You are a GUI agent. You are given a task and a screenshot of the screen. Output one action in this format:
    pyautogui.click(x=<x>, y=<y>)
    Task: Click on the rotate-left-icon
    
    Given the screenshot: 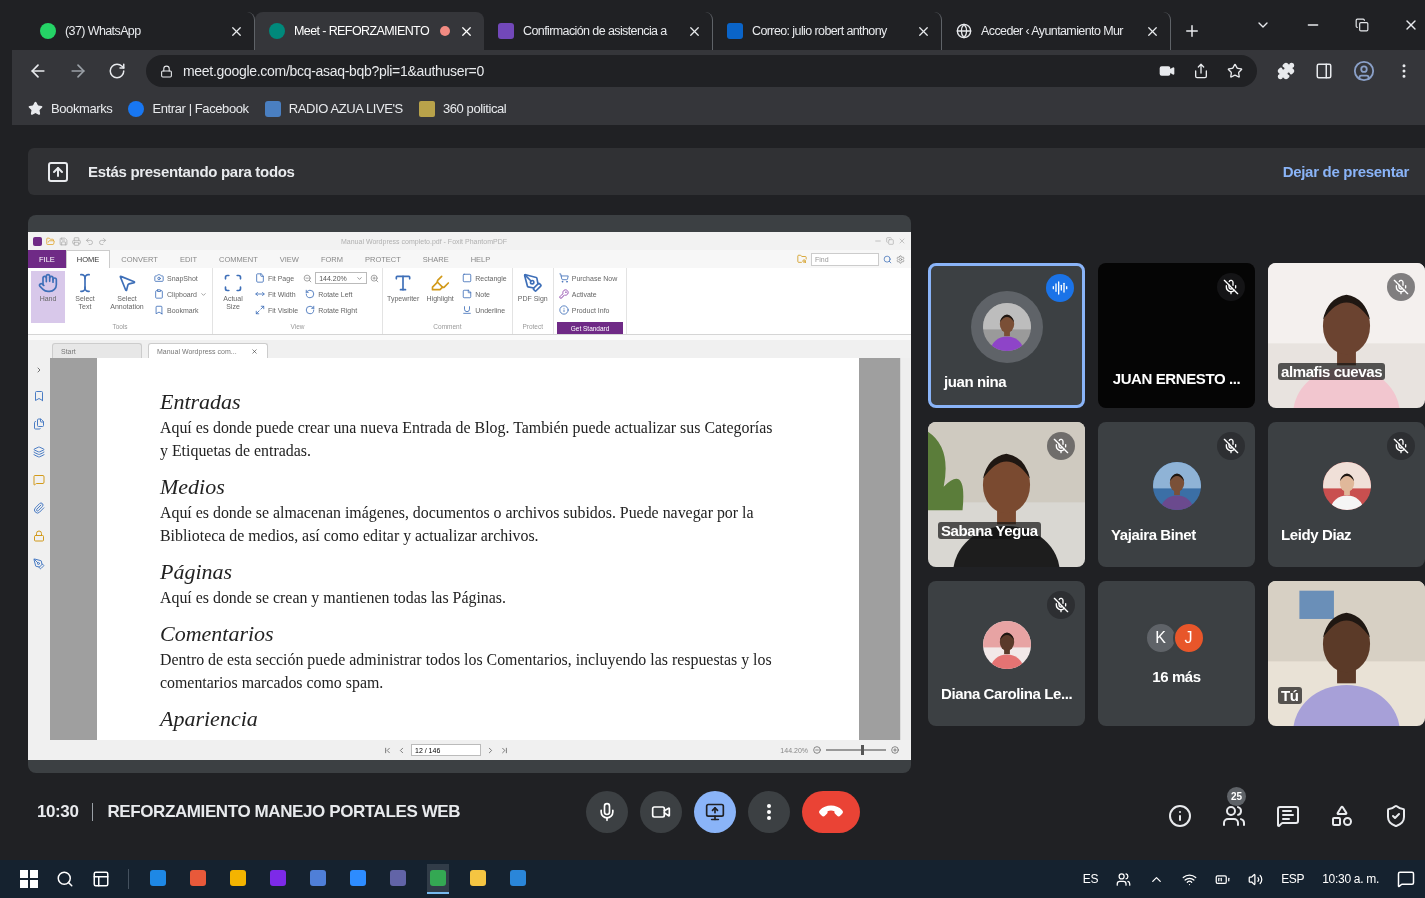 What is the action you would take?
    pyautogui.click(x=310, y=294)
    